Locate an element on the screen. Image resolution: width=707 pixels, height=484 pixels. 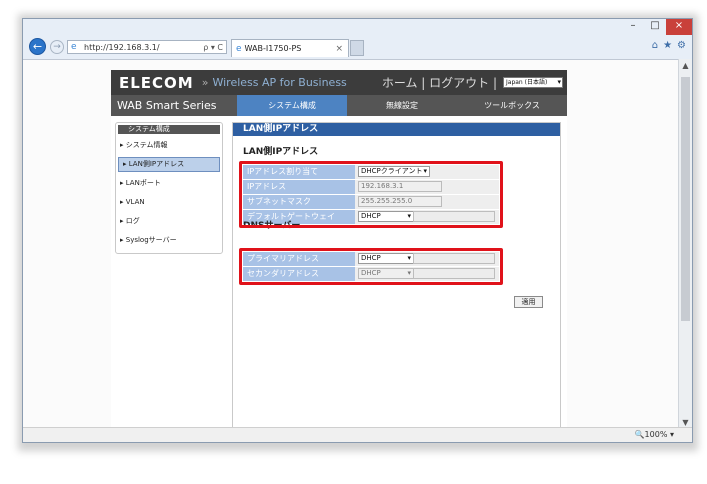
back-button: ← is located at coordinates (37, 46).